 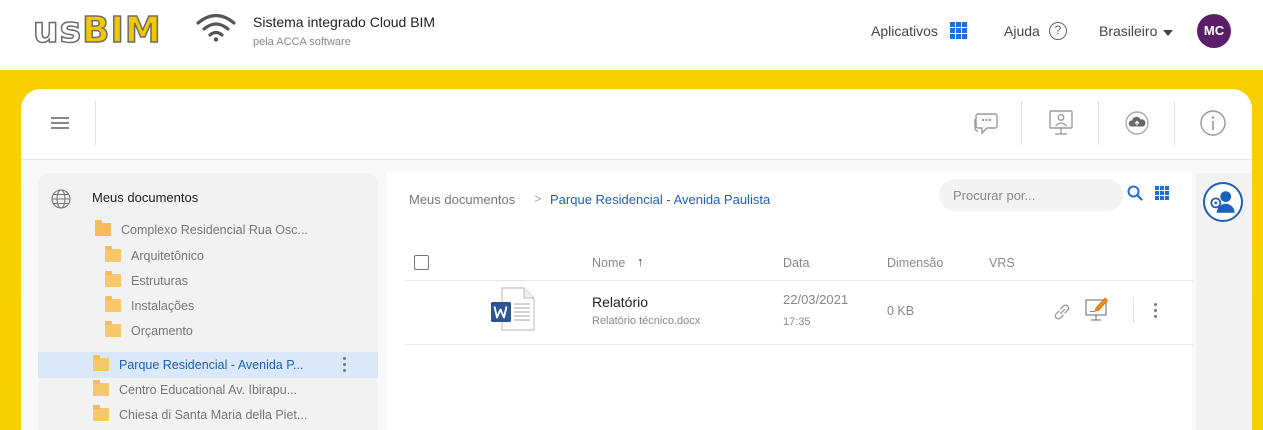 What do you see at coordinates (1002, 263) in the screenshot?
I see `column-header-vrs: VRS` at bounding box center [1002, 263].